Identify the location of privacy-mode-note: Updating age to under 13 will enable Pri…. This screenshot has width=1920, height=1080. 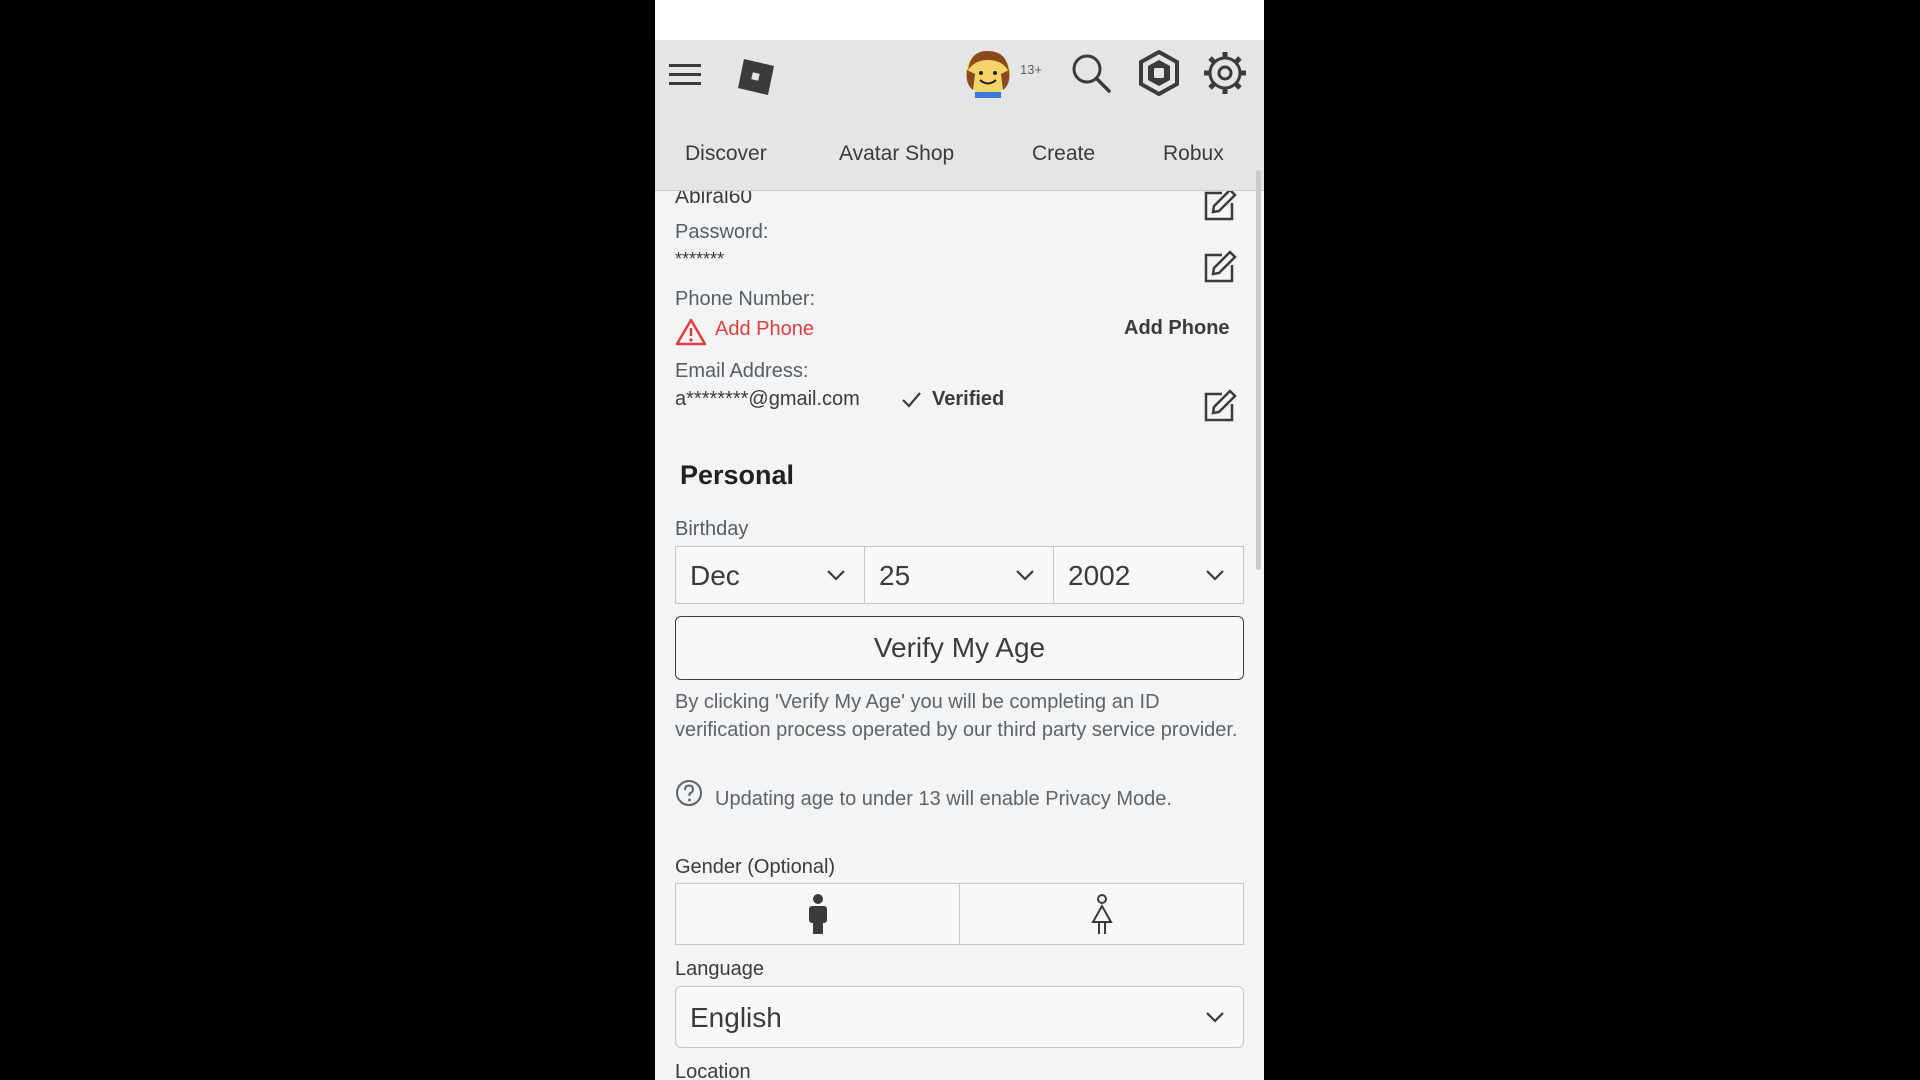
(943, 799).